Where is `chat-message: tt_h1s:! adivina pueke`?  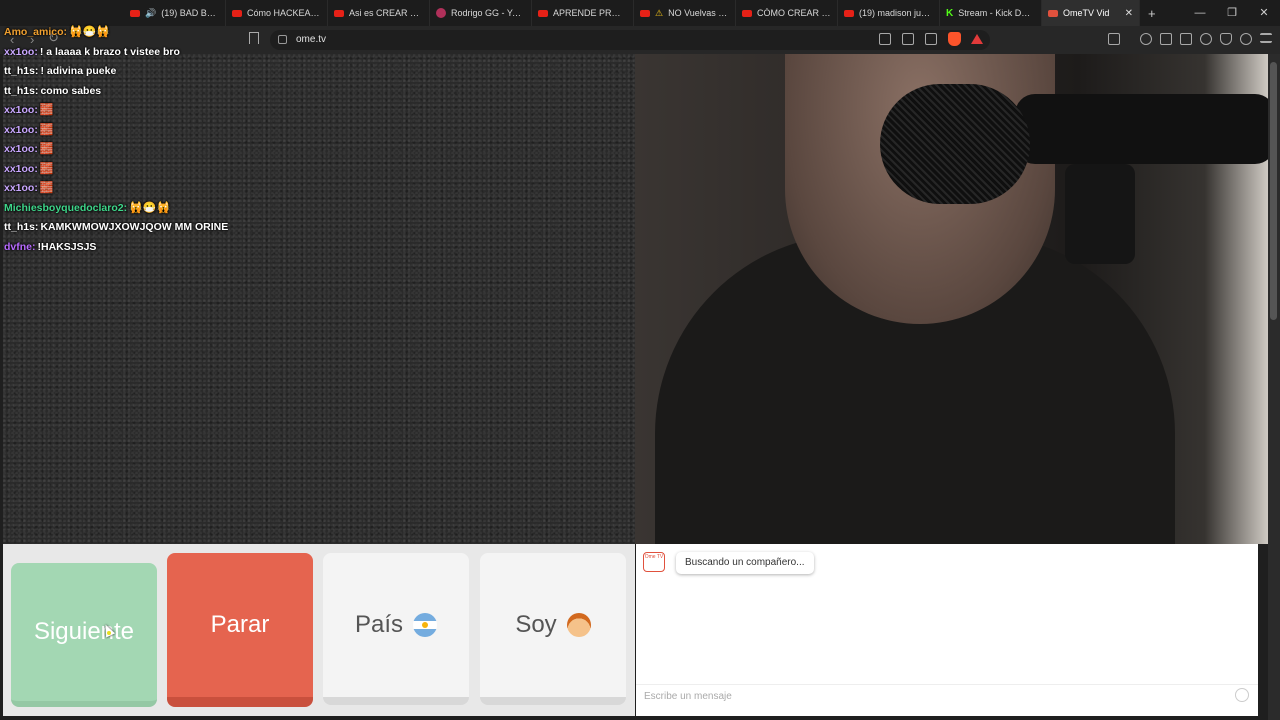 chat-message: tt_h1s:! adivina pueke is located at coordinates (304, 73).